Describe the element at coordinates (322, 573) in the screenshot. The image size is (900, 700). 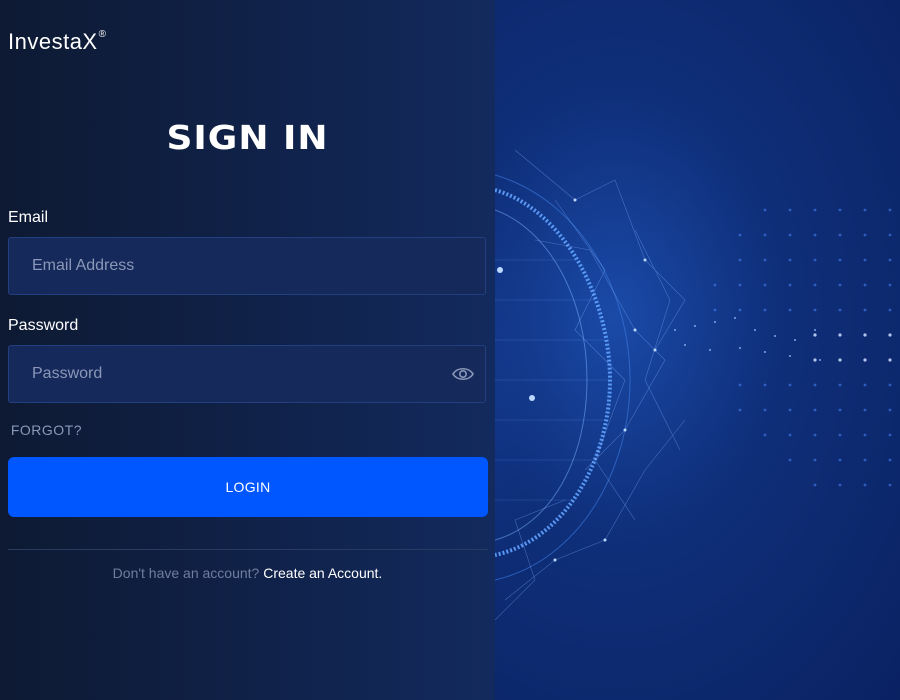
I see `create-account-link: Create an Account.` at that location.